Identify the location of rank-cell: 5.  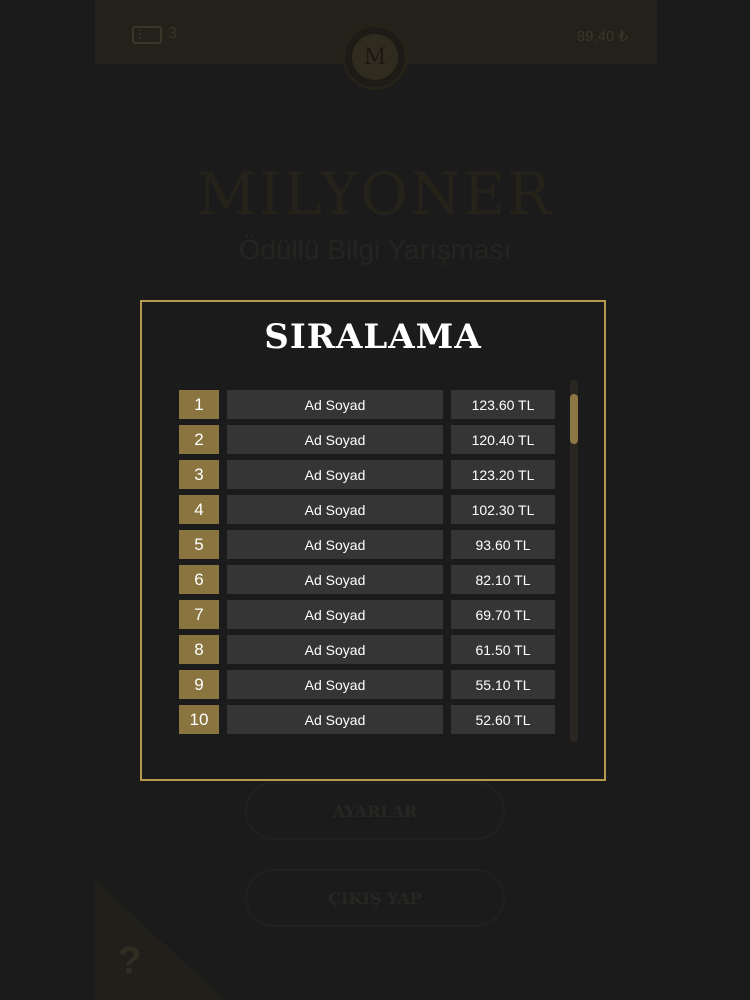
(199, 544).